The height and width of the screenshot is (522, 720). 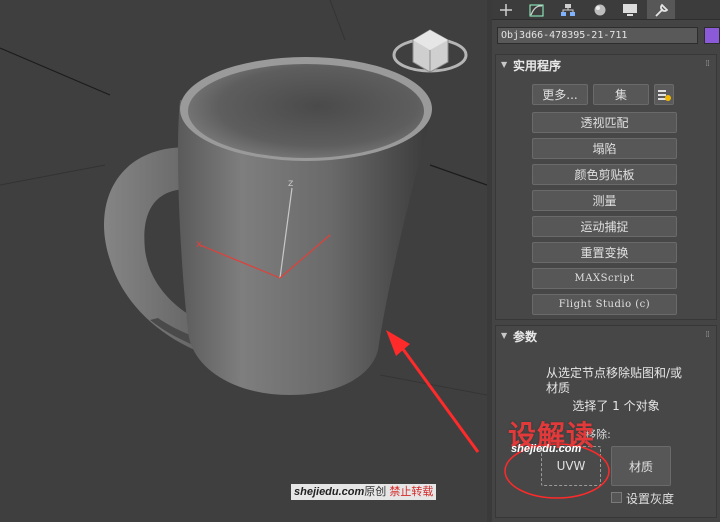 What do you see at coordinates (599, 9) in the screenshot?
I see `motion-sphere-icon` at bounding box center [599, 9].